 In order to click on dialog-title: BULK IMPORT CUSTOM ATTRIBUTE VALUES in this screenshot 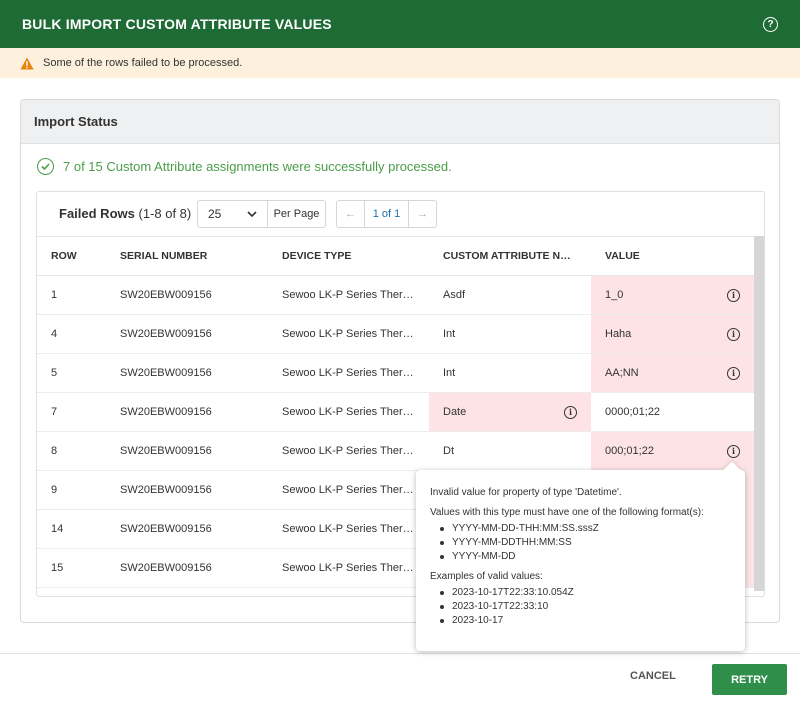, I will do `click(177, 24)`.